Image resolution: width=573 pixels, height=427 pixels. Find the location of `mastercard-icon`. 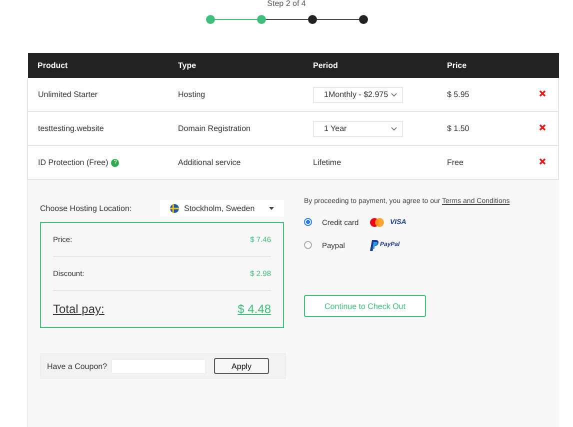

mastercard-icon is located at coordinates (377, 222).